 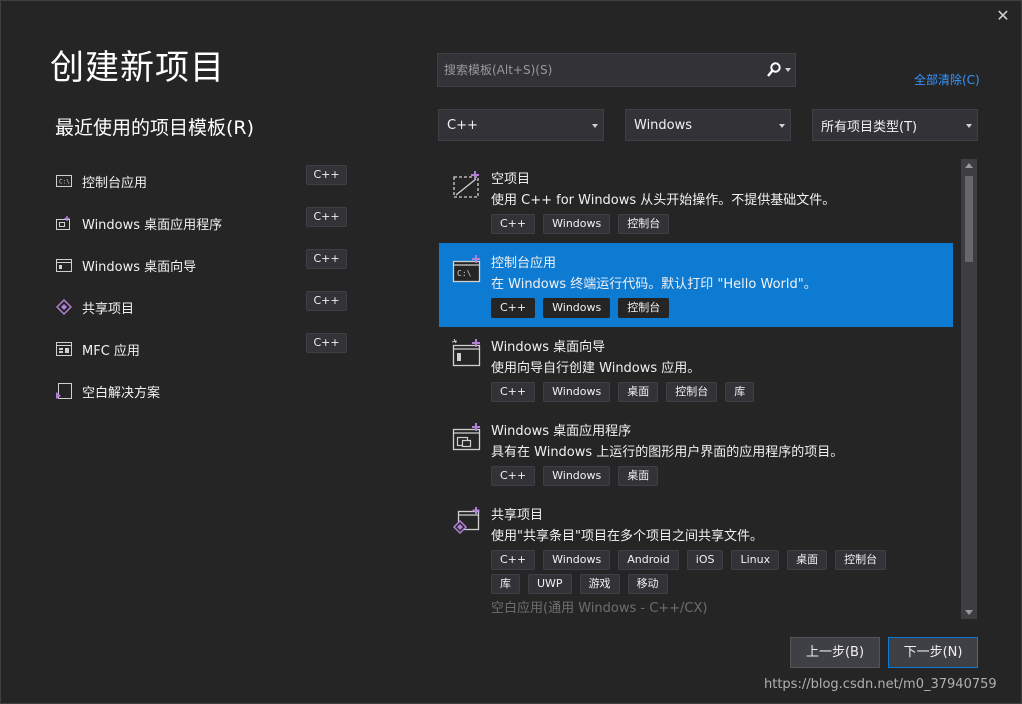 What do you see at coordinates (205, 265) in the screenshot?
I see `recent-item-windows-desktop-wizard: Windows 桌面向导 C++` at bounding box center [205, 265].